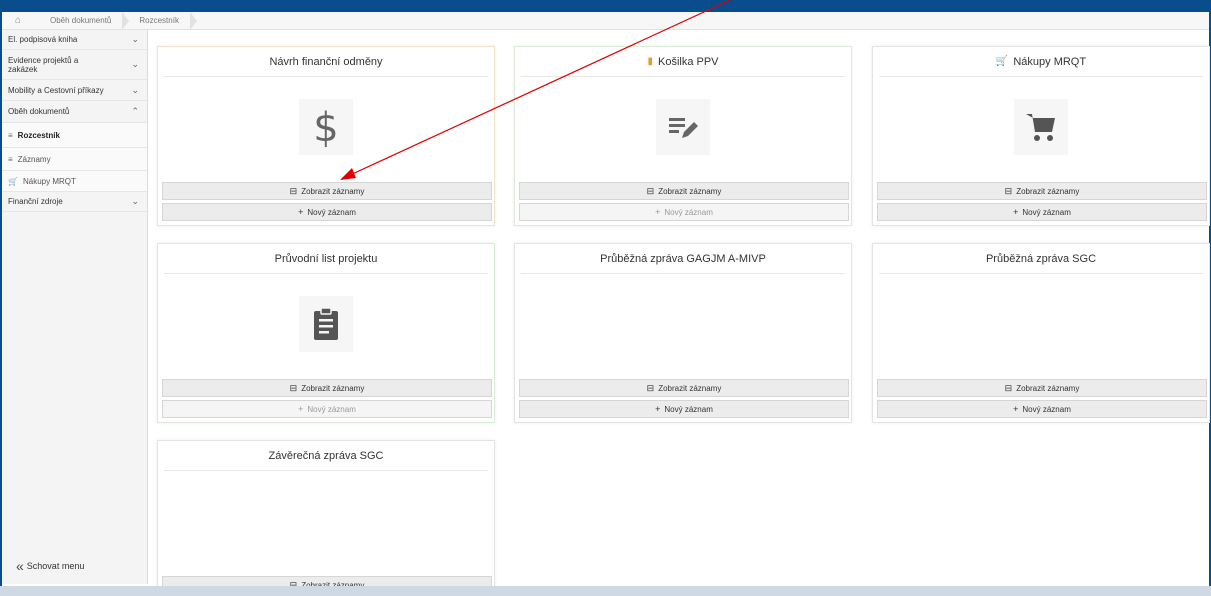 The image size is (1211, 596). I want to click on sidebar-item-obeh-dokumentu: Oběh dokumentů ⌃, so click(74, 112).